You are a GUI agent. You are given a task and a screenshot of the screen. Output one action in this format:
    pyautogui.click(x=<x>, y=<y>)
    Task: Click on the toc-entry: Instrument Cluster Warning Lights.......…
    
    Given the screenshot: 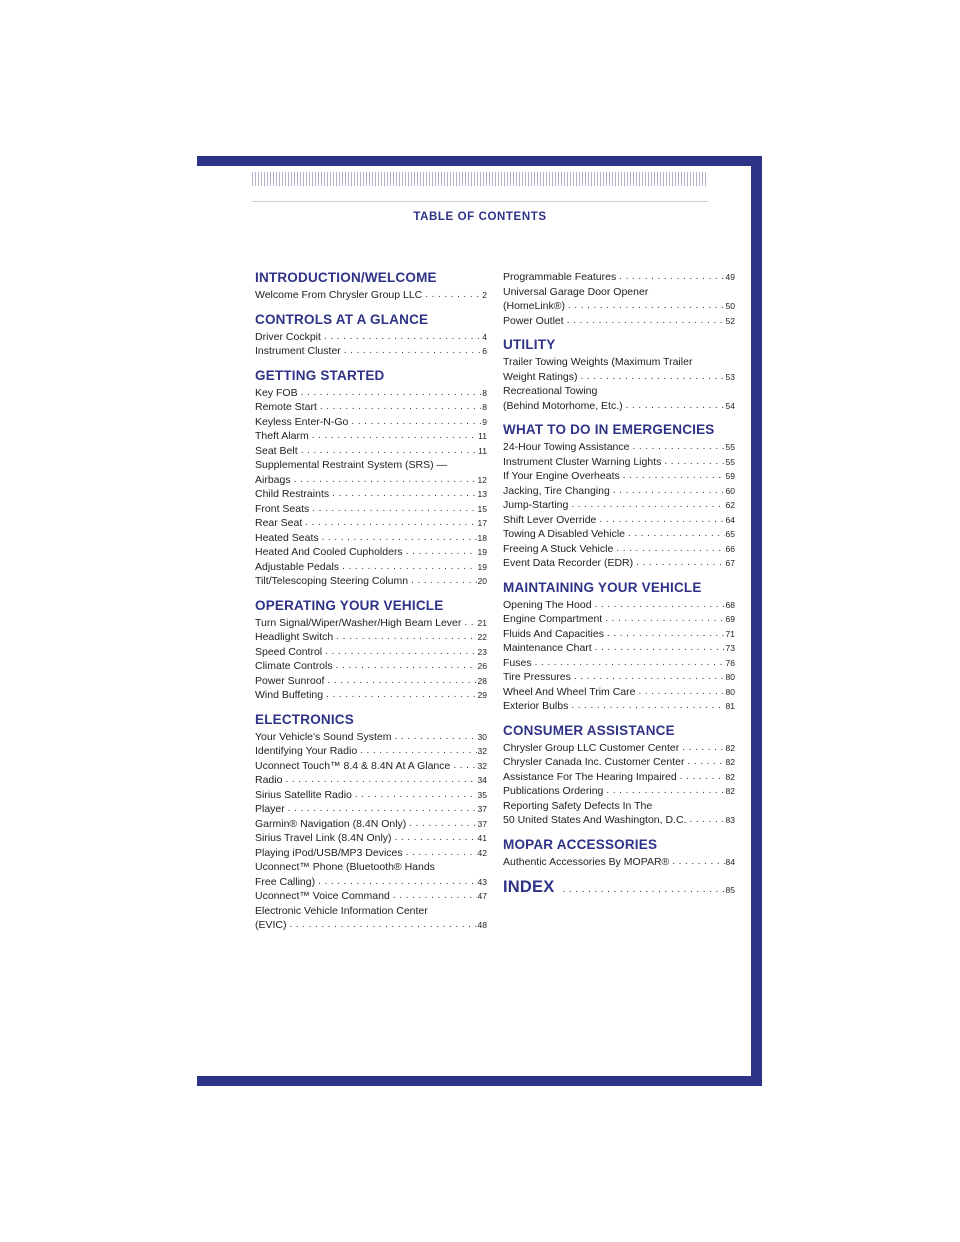 What is the action you would take?
    pyautogui.click(x=619, y=462)
    